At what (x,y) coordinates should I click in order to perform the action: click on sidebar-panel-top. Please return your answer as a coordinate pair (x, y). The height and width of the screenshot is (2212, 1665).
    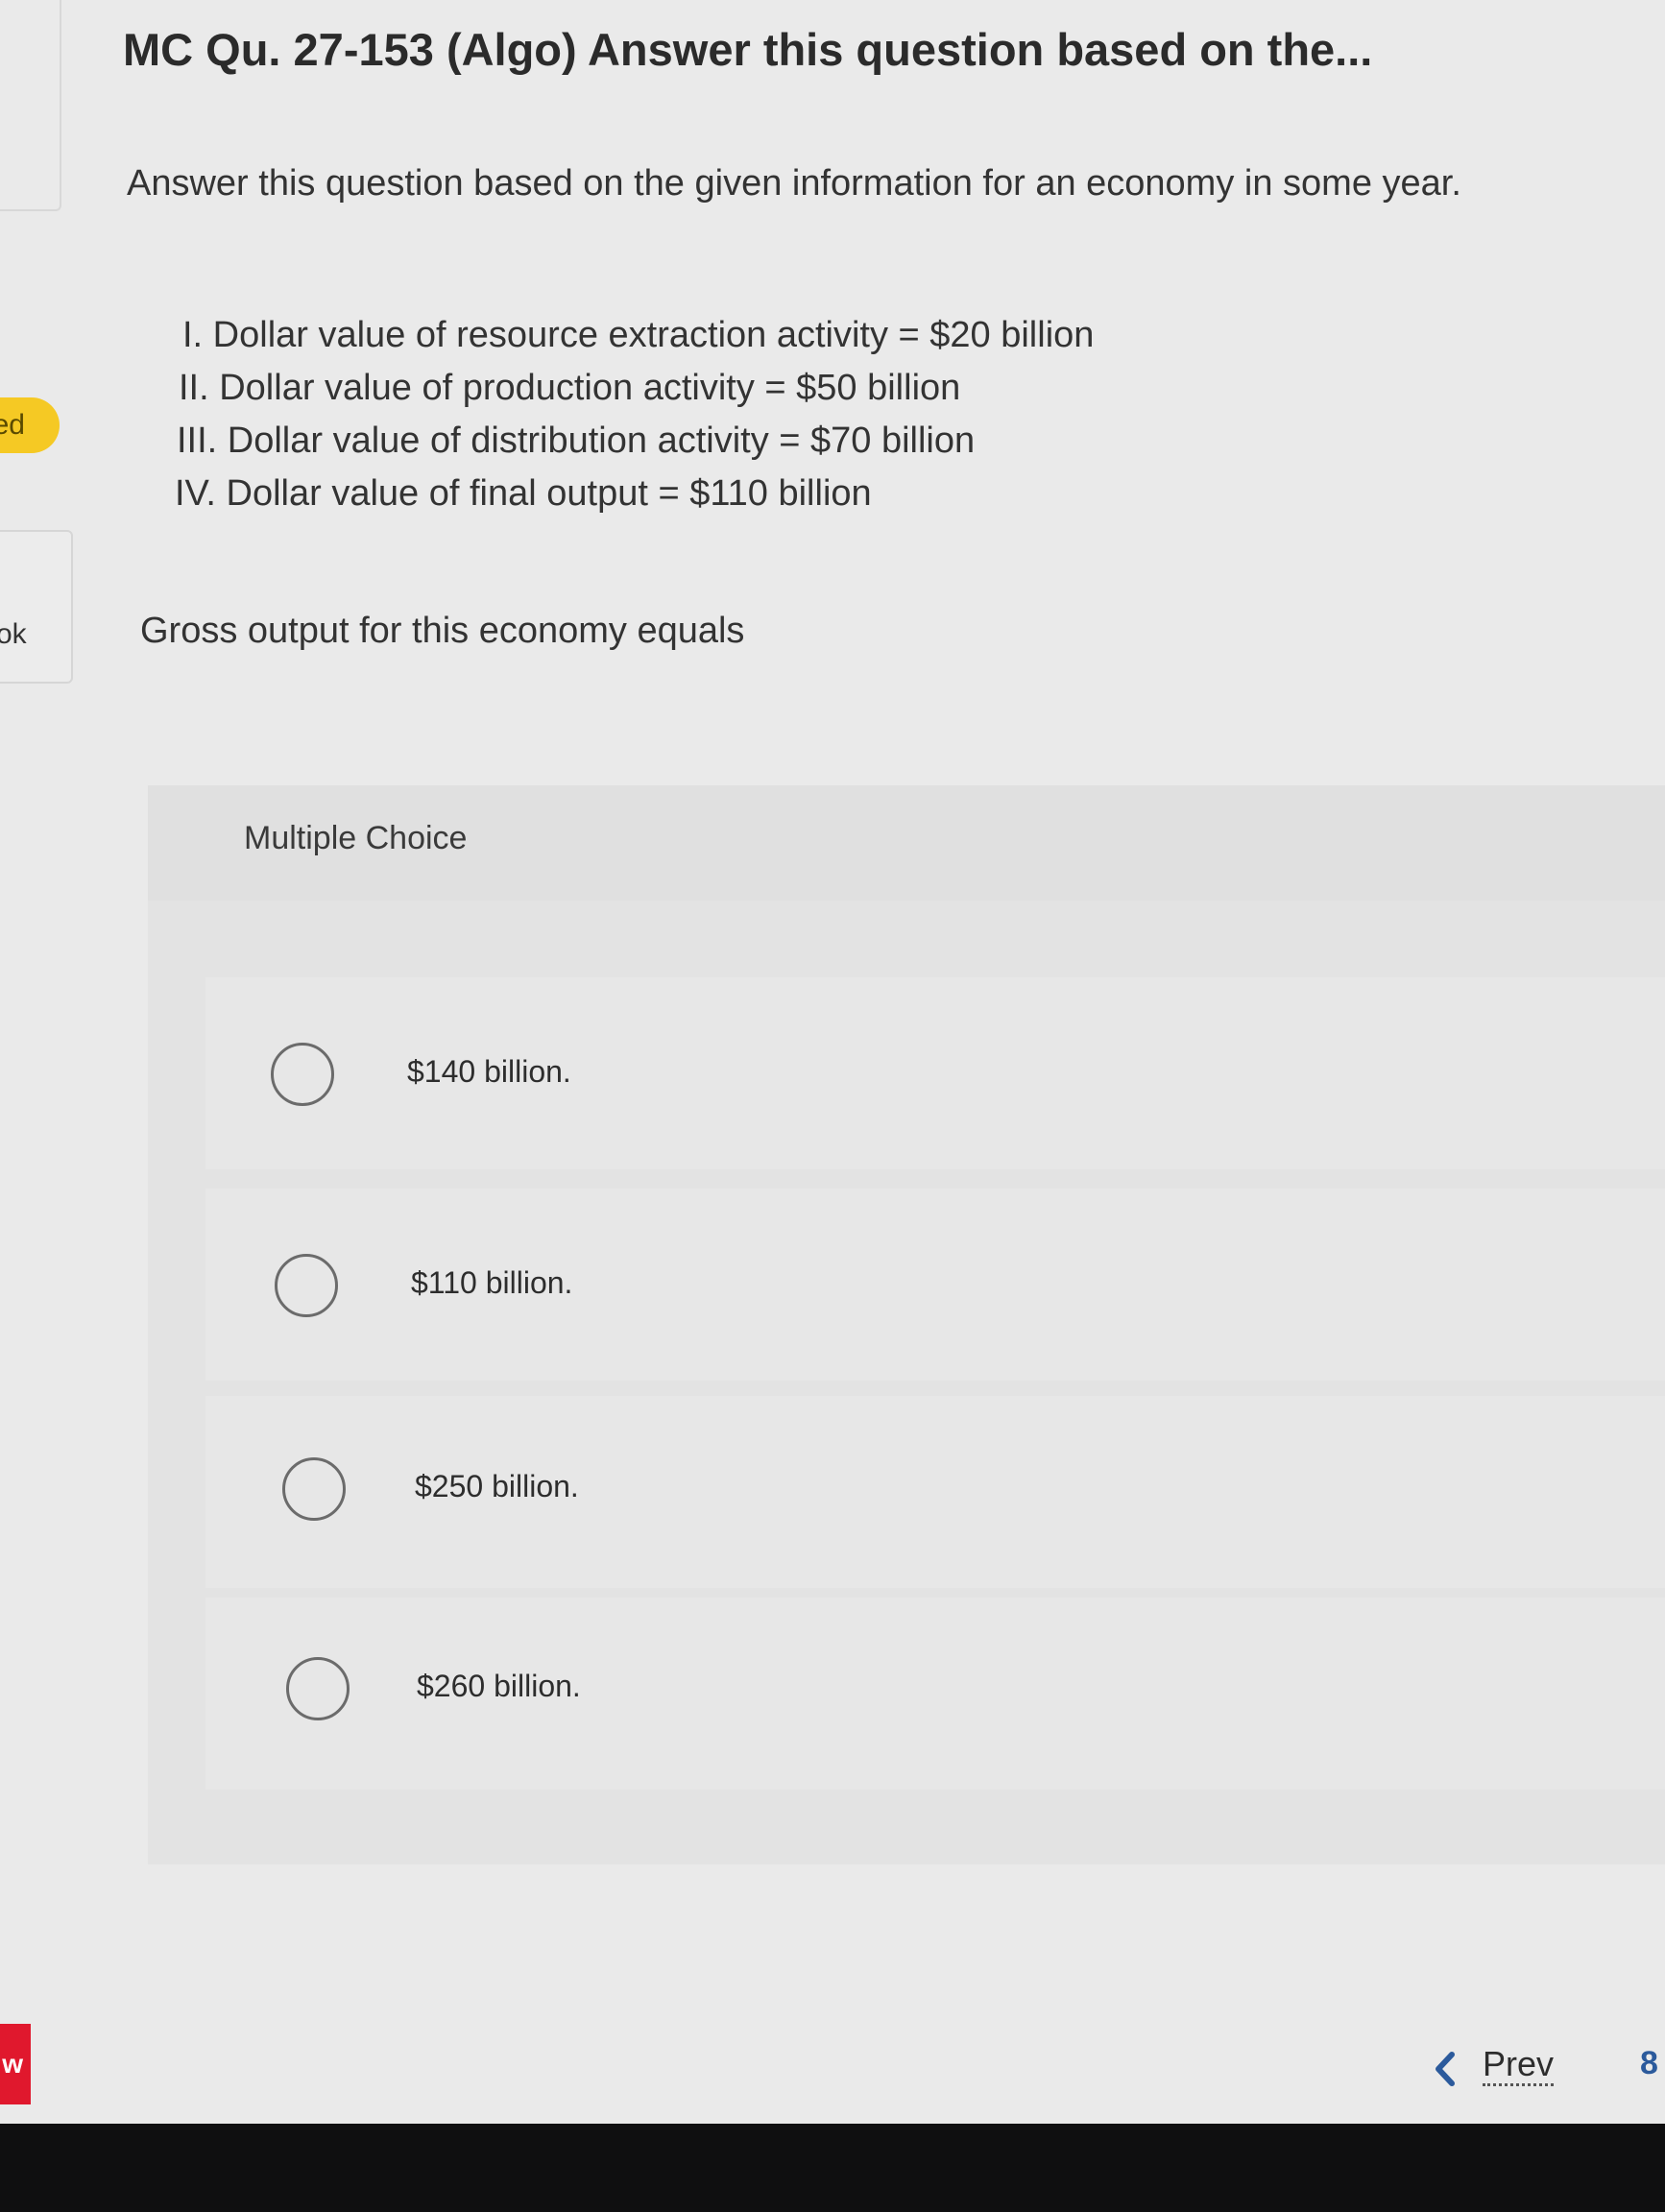
    Looking at the image, I should click on (30, 105).